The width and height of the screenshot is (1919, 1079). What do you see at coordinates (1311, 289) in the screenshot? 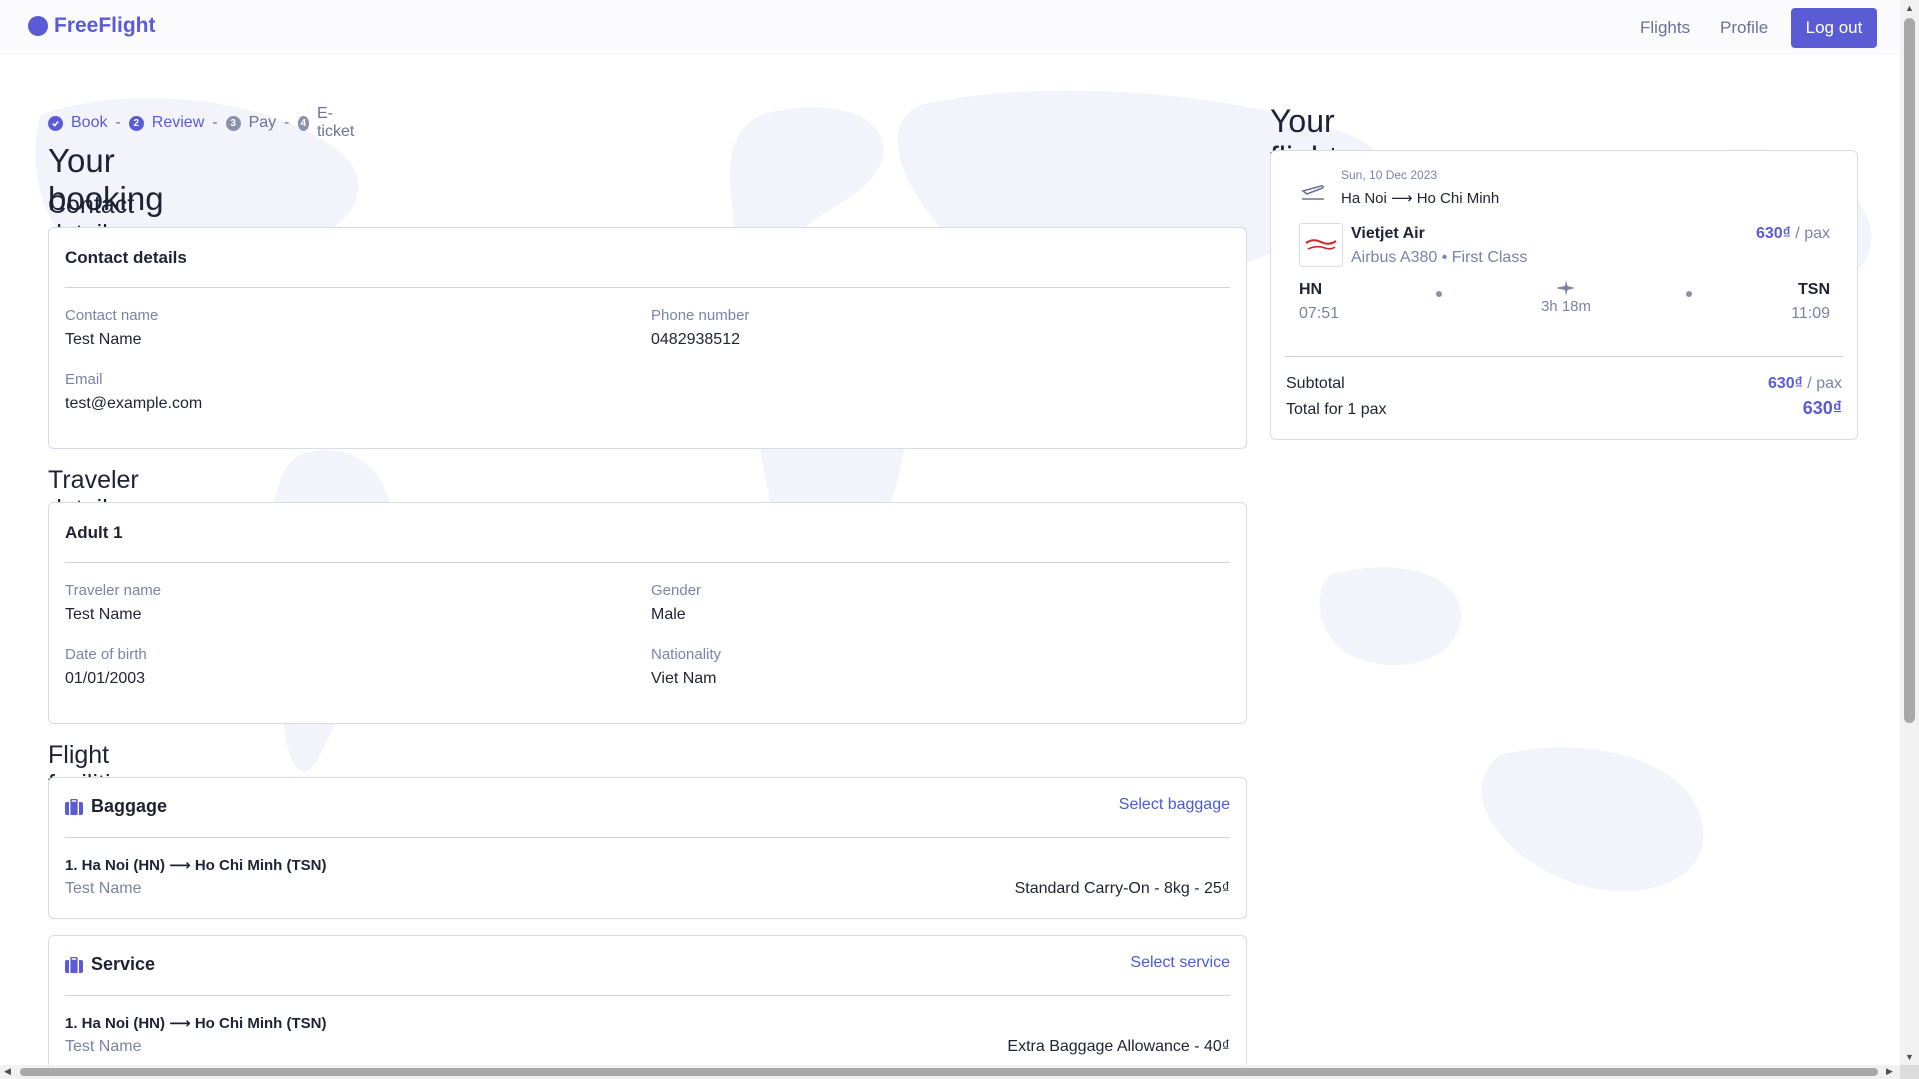
I see `departure-code: HN` at bounding box center [1311, 289].